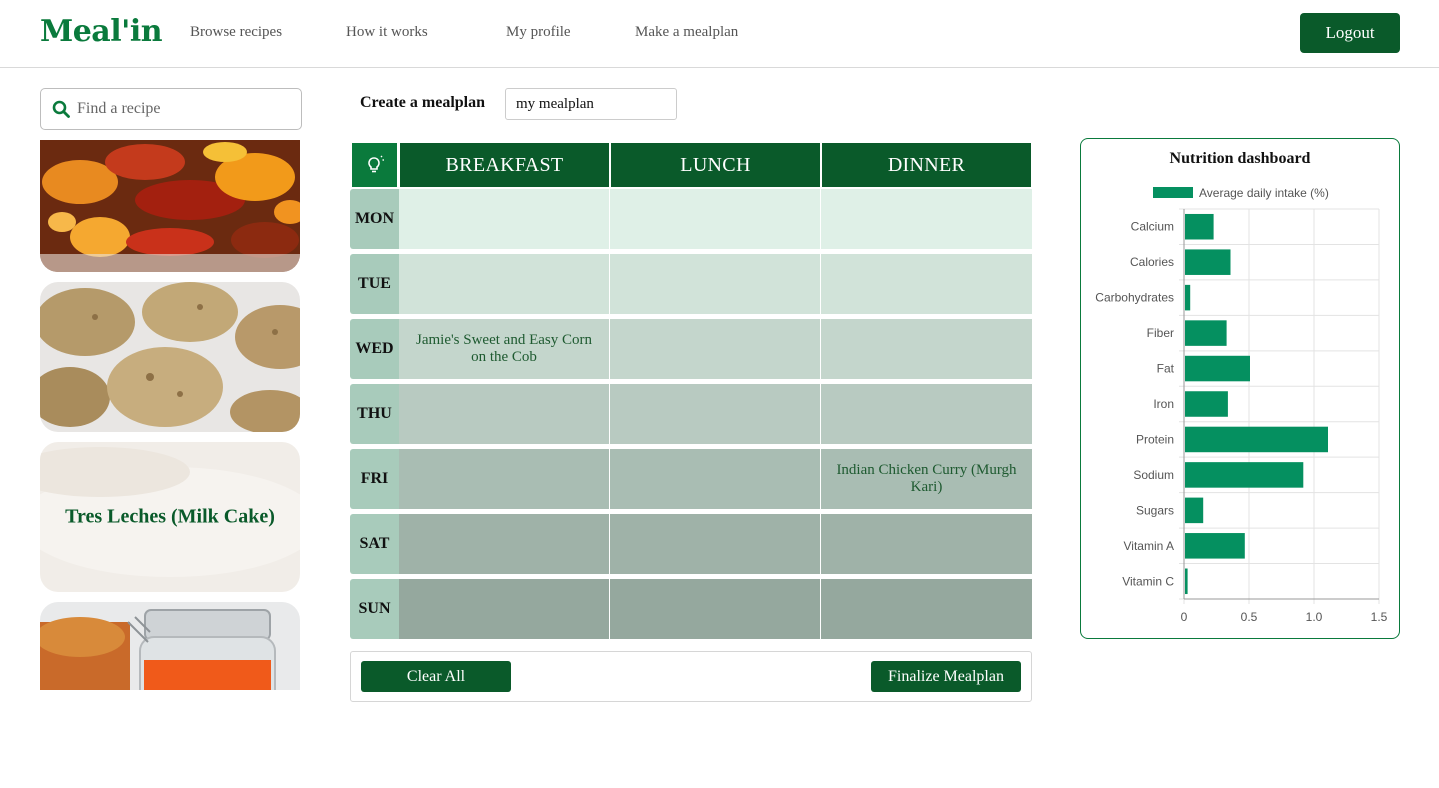 The height and width of the screenshot is (788, 1439). I want to click on recipe-list: Tres Leches (Milk Cake), so click(170, 415).